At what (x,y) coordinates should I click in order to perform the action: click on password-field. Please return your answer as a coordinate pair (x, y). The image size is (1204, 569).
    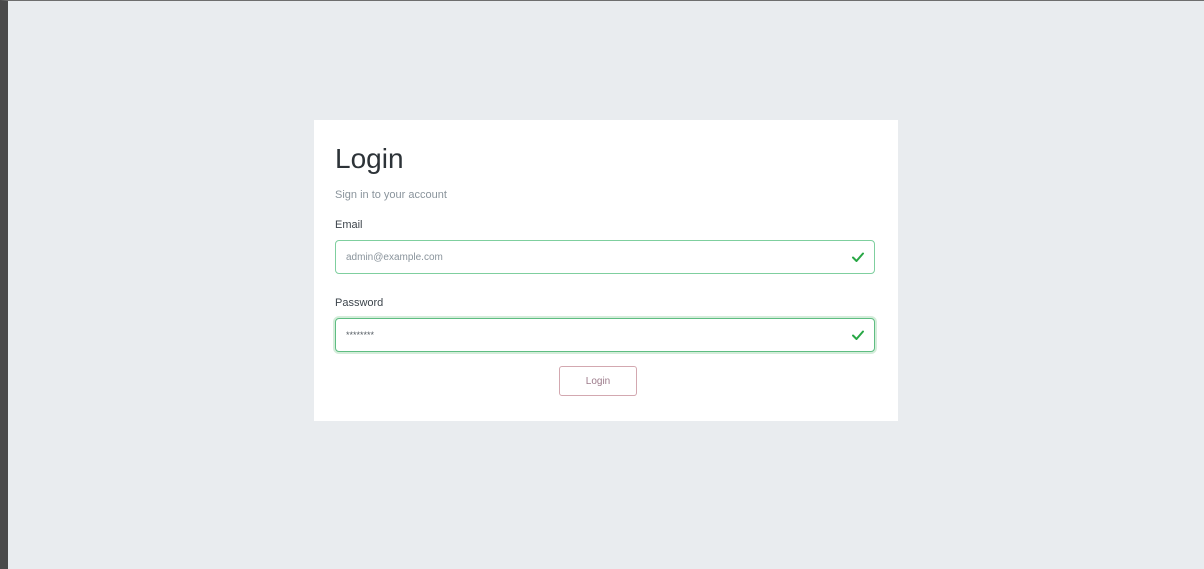
    Looking at the image, I should click on (586, 335).